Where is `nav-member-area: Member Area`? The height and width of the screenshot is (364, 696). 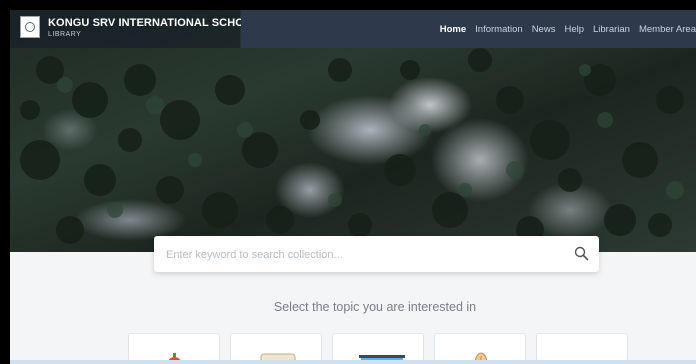
nav-member-area: Member Area is located at coordinates (667, 29).